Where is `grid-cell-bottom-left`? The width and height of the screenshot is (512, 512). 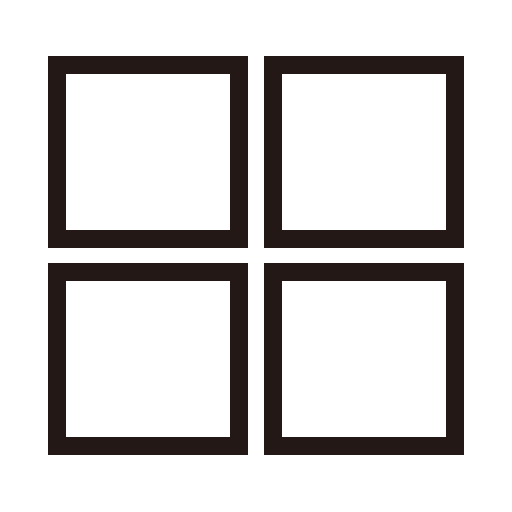 grid-cell-bottom-left is located at coordinates (148, 359).